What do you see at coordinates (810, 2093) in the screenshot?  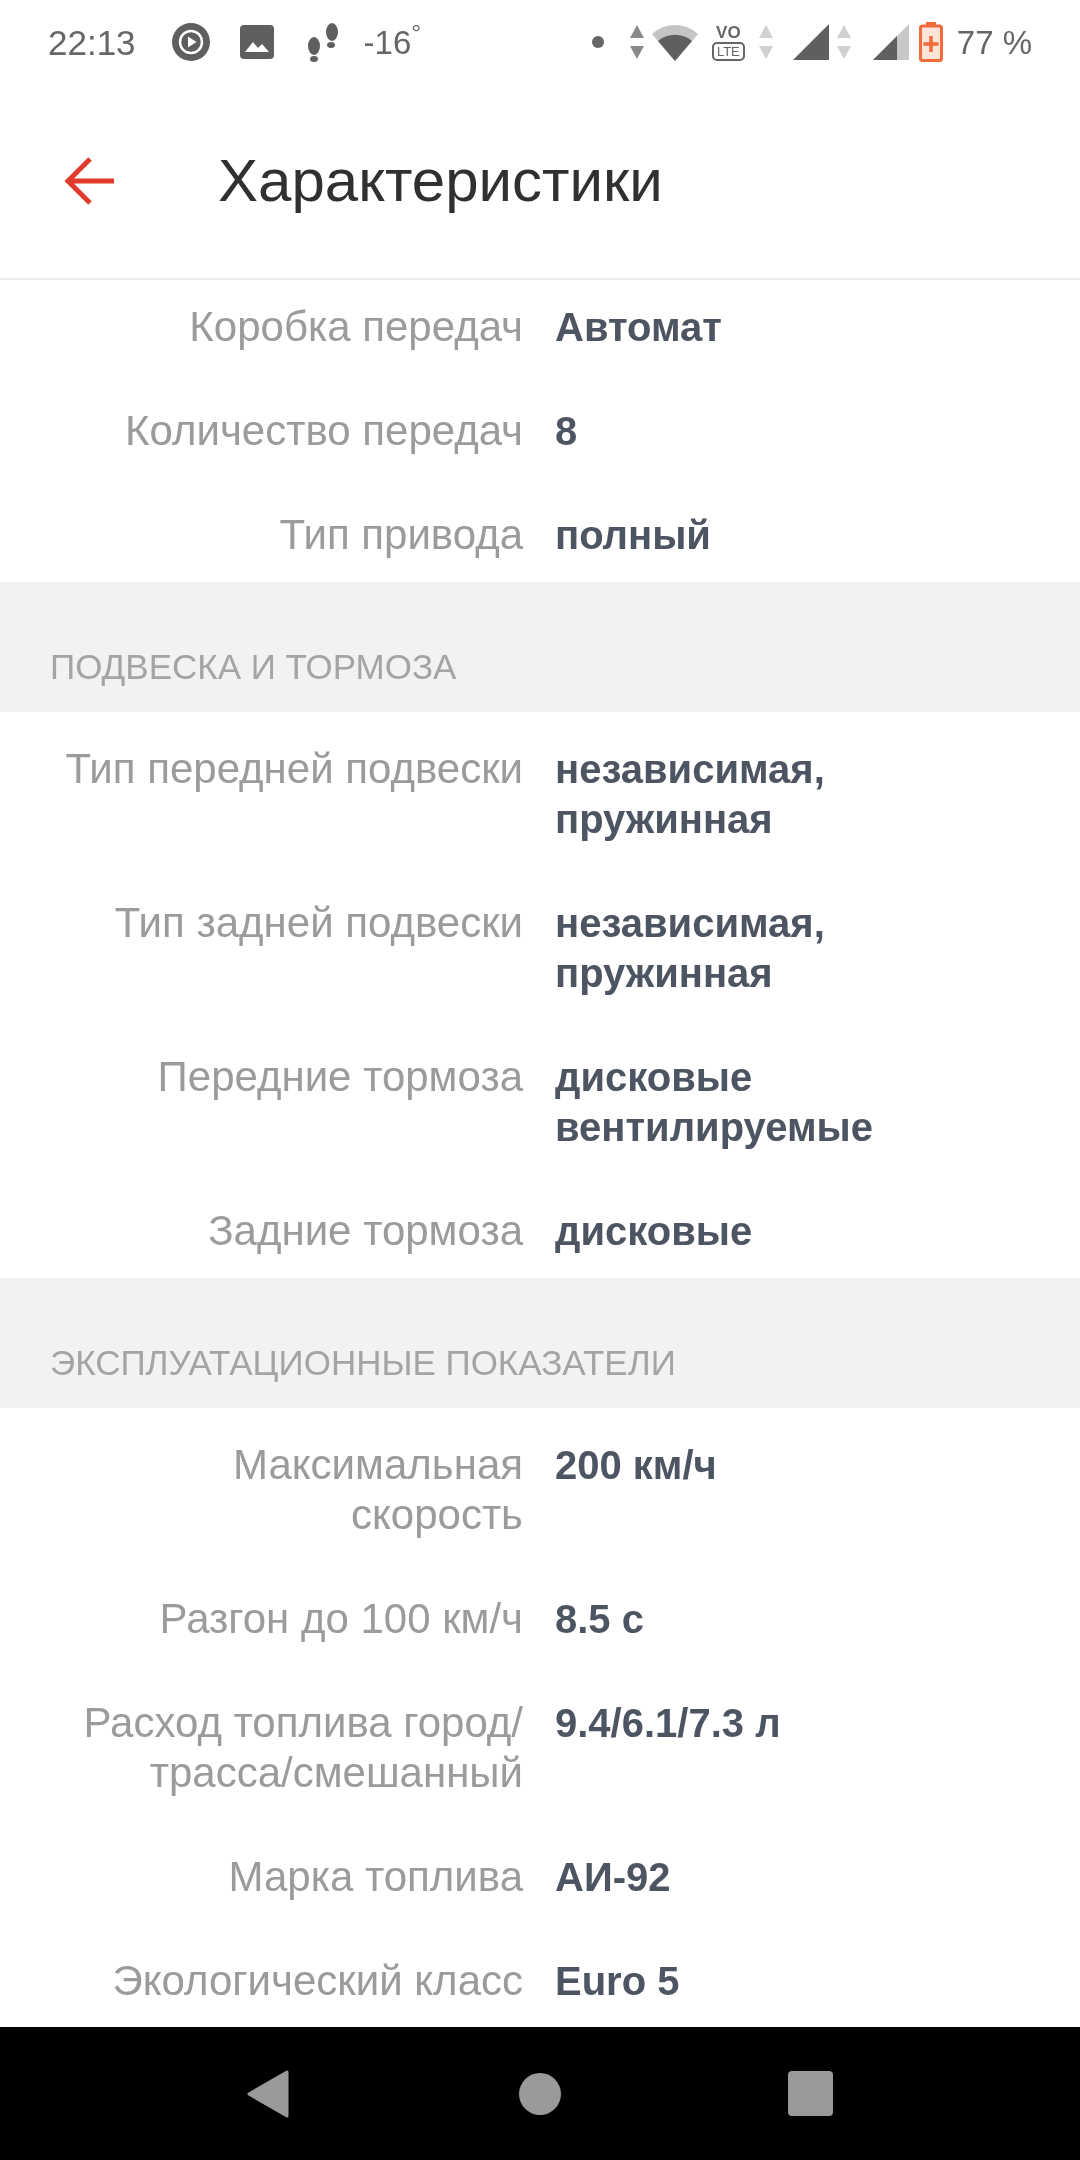 I see `recents-square-icon` at bounding box center [810, 2093].